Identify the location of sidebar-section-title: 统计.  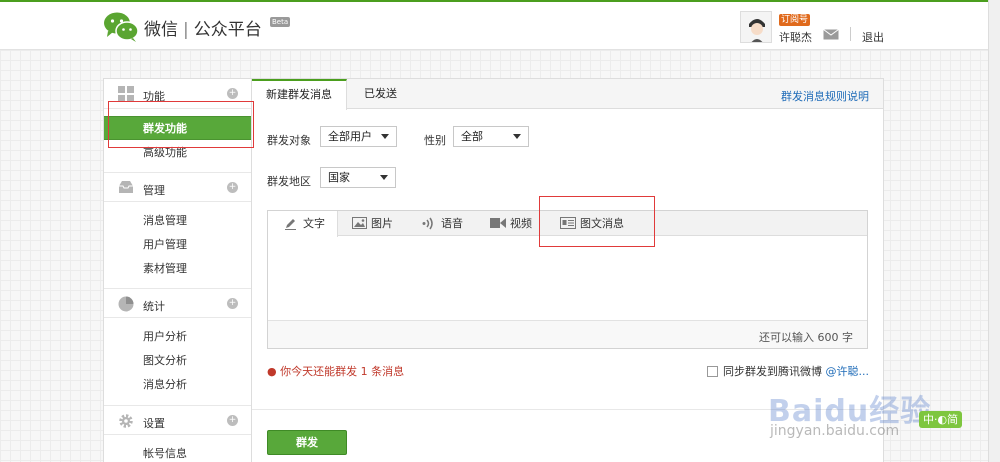
(154, 306).